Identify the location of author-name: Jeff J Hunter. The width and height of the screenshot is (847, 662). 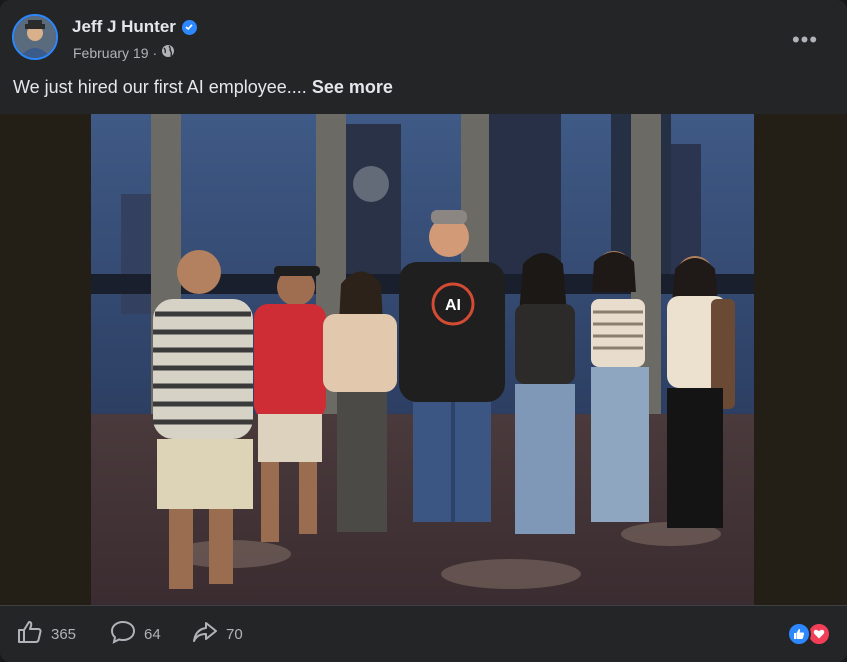
(124, 27).